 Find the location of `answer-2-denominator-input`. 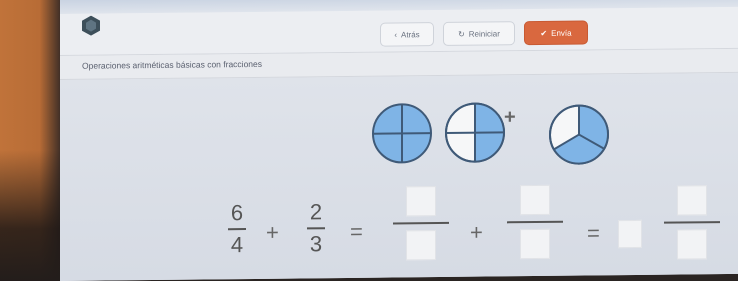

answer-2-denominator-input is located at coordinates (535, 244).